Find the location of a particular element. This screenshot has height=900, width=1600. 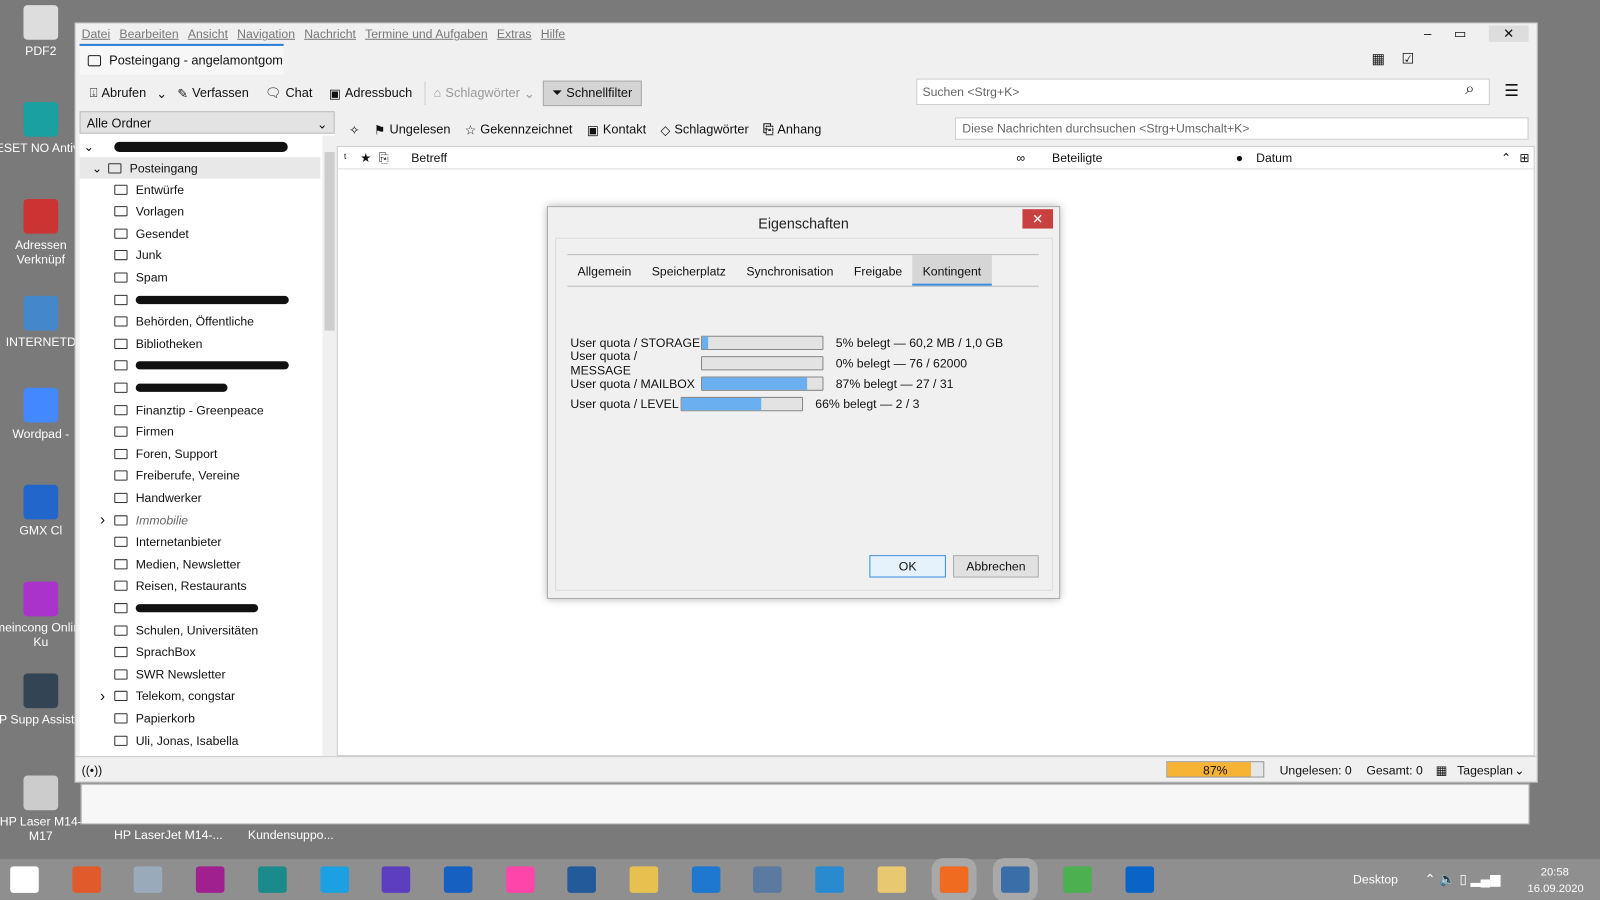

folder-item: Internetanbieter is located at coordinates (200, 541).